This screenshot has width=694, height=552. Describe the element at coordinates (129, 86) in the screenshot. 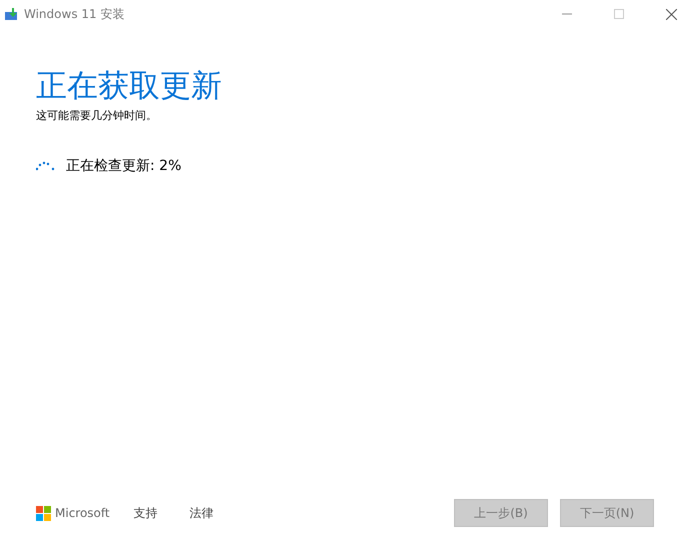

I see `page-heading: 正在获取更新` at that location.